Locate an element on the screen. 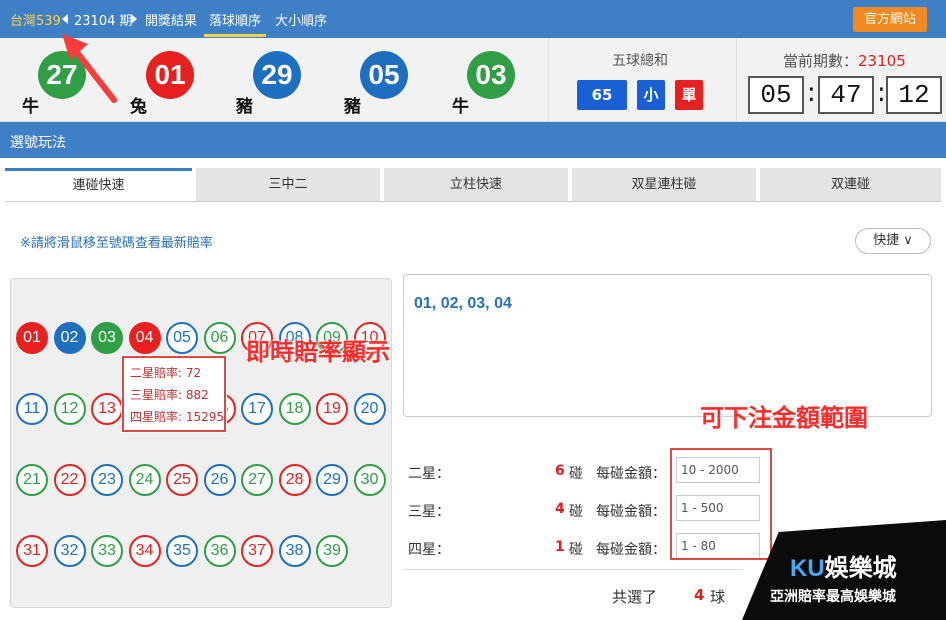 The image size is (946, 620). timer-hours: 05 is located at coordinates (776, 95).